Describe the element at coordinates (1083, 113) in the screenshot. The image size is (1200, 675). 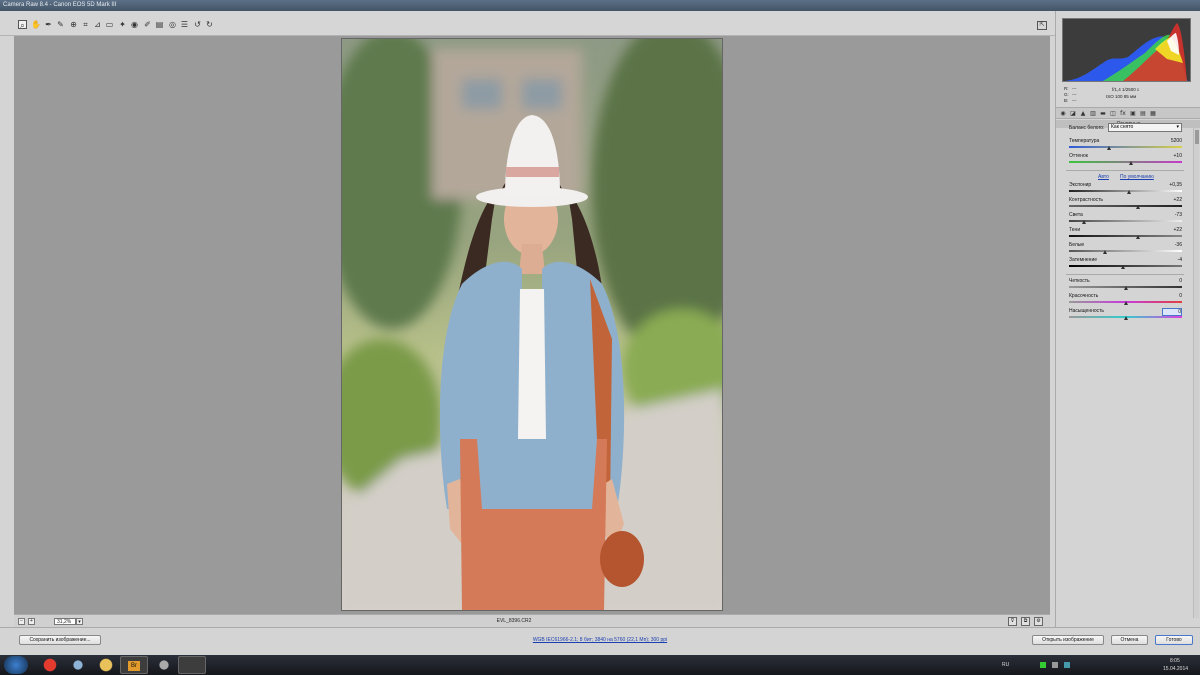
I see `tab-detail-icon: ▲` at that location.